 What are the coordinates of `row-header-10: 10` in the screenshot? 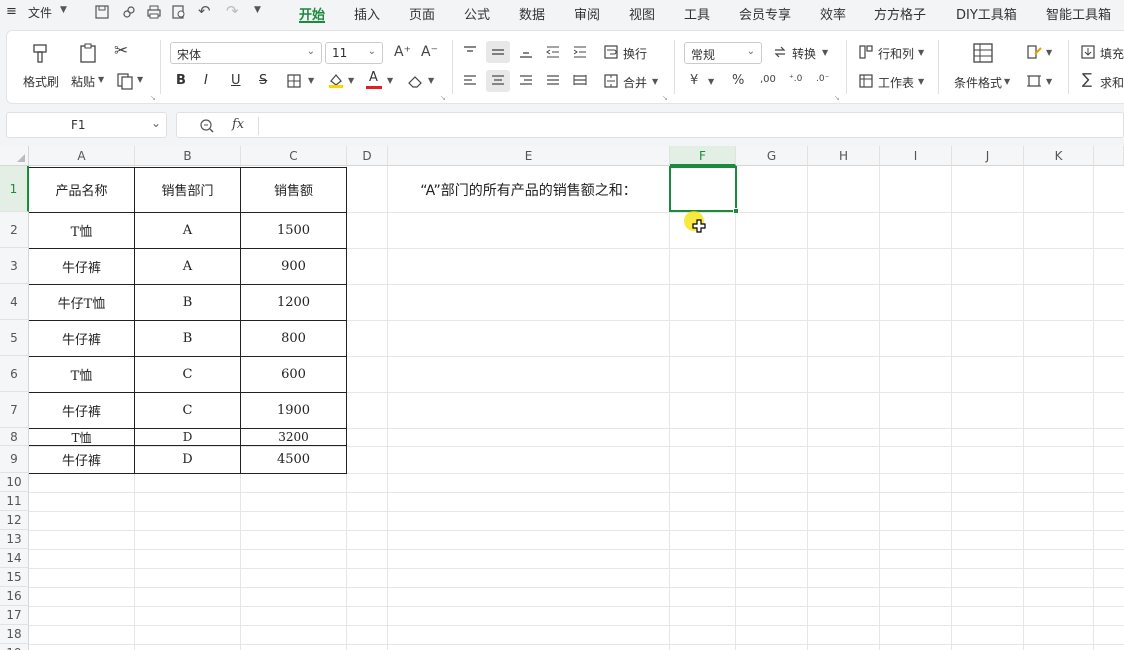 It's located at (14, 482).